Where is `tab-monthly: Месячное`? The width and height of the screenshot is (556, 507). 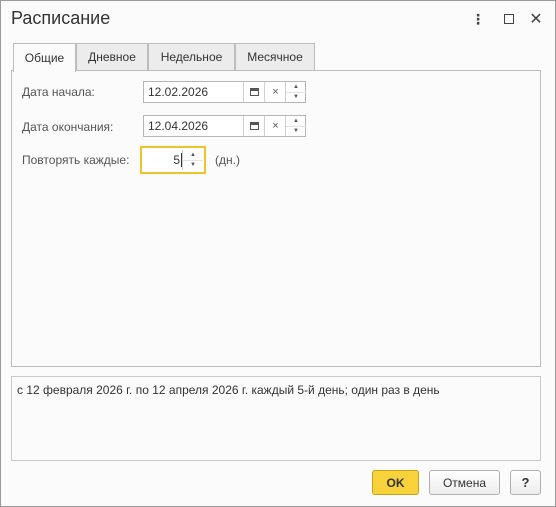
tab-monthly: Месячное is located at coordinates (275, 56).